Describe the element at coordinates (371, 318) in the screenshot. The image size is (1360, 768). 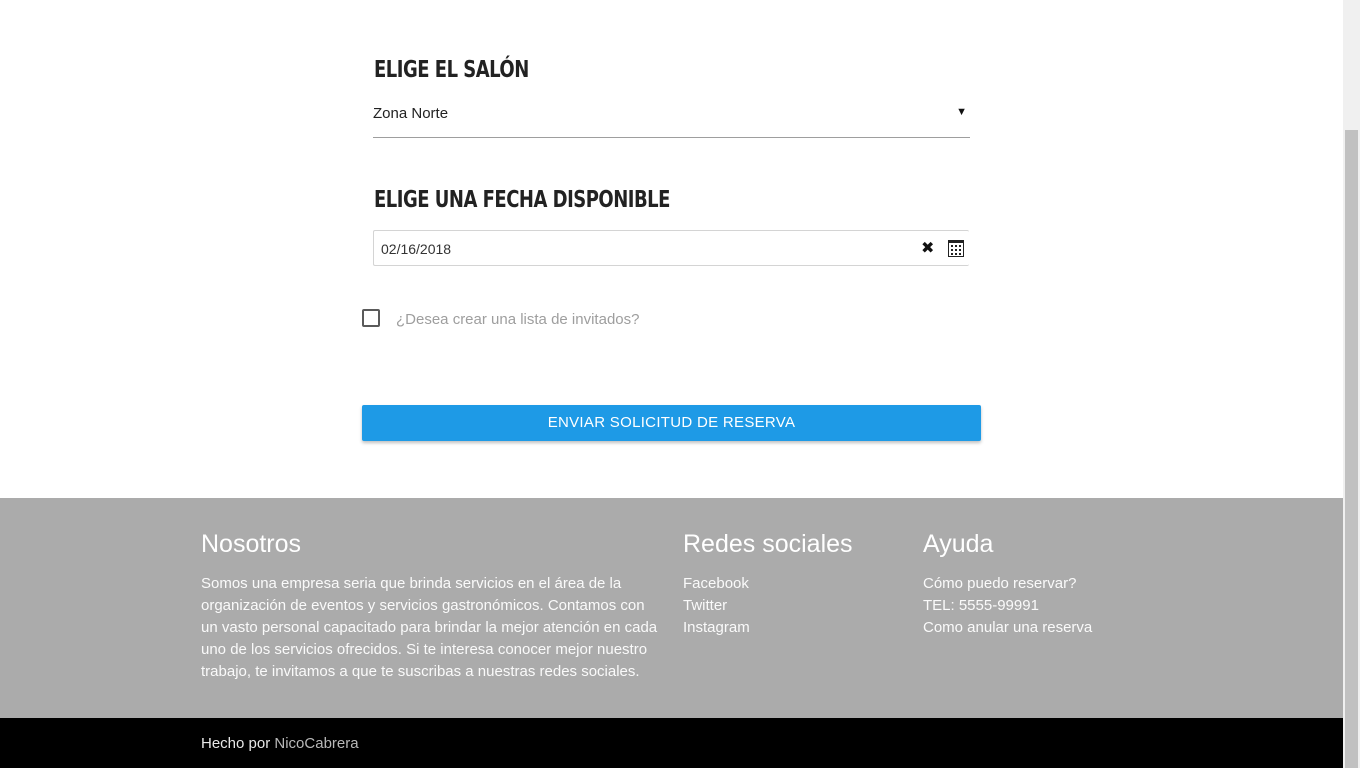
I see `guest-list-checkbox` at that location.